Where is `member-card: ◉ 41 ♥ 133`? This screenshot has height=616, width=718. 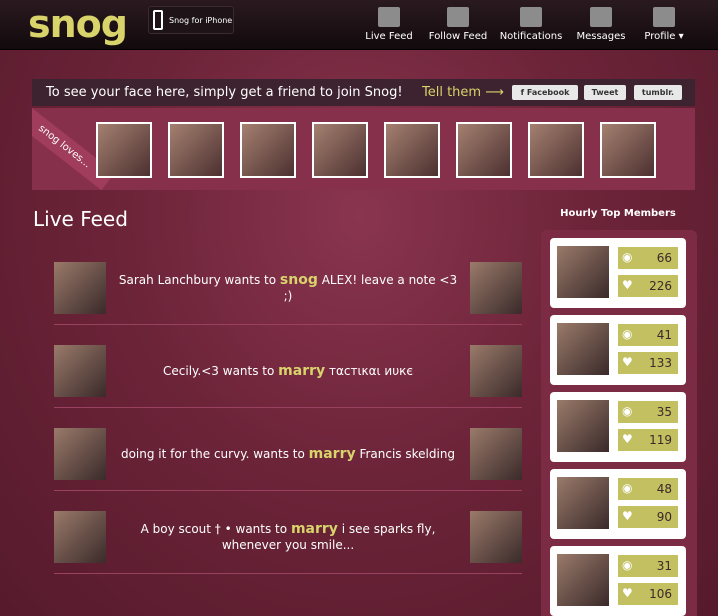 member-card: ◉ 41 ♥ 133 is located at coordinates (618, 350).